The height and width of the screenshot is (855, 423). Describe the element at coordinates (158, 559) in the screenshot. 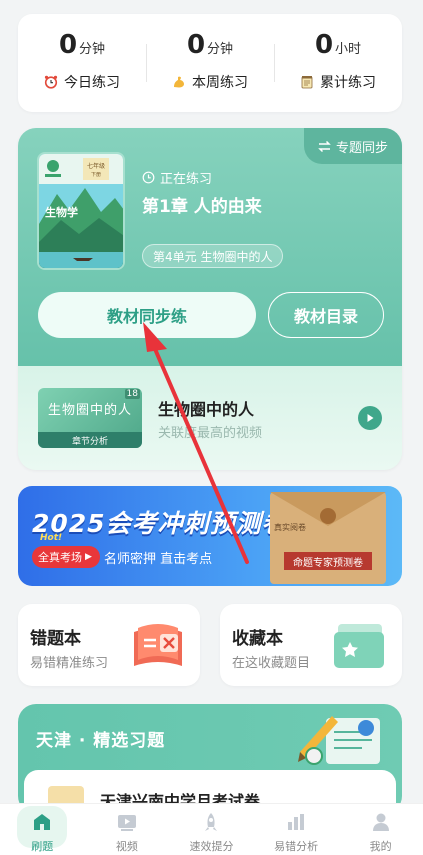

I see `banner-subtitle: 名师密押 直击考点` at that location.